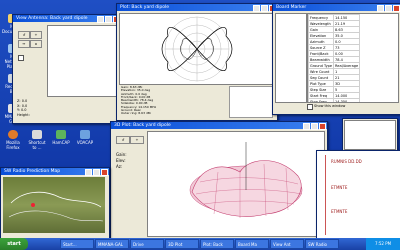  Describe the element at coordinates (346, 161) in the screenshot. I see `log-entry: RUMNIS DD.DD` at that location.